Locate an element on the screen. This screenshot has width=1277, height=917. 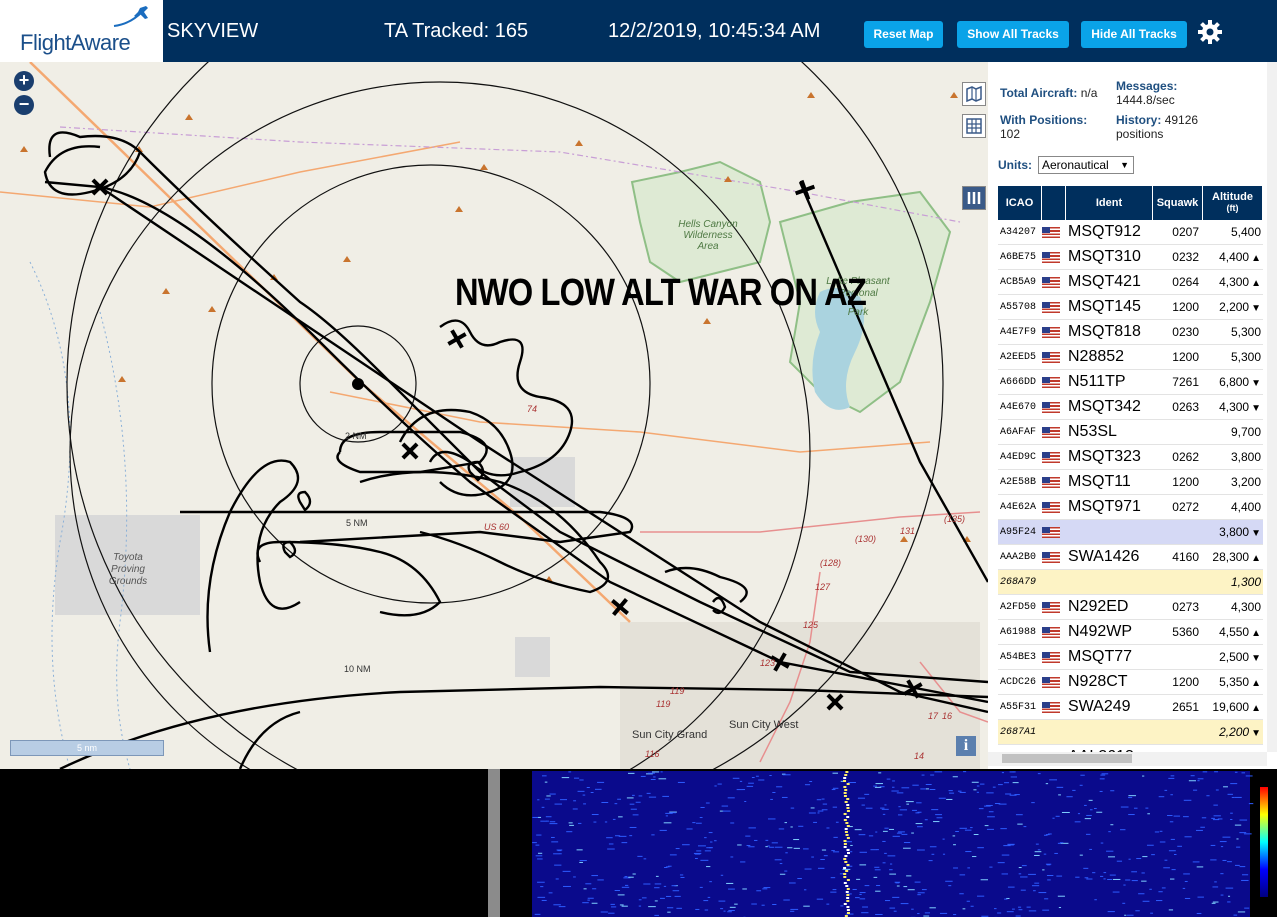
history-unit: positions is located at coordinates (1140, 134).